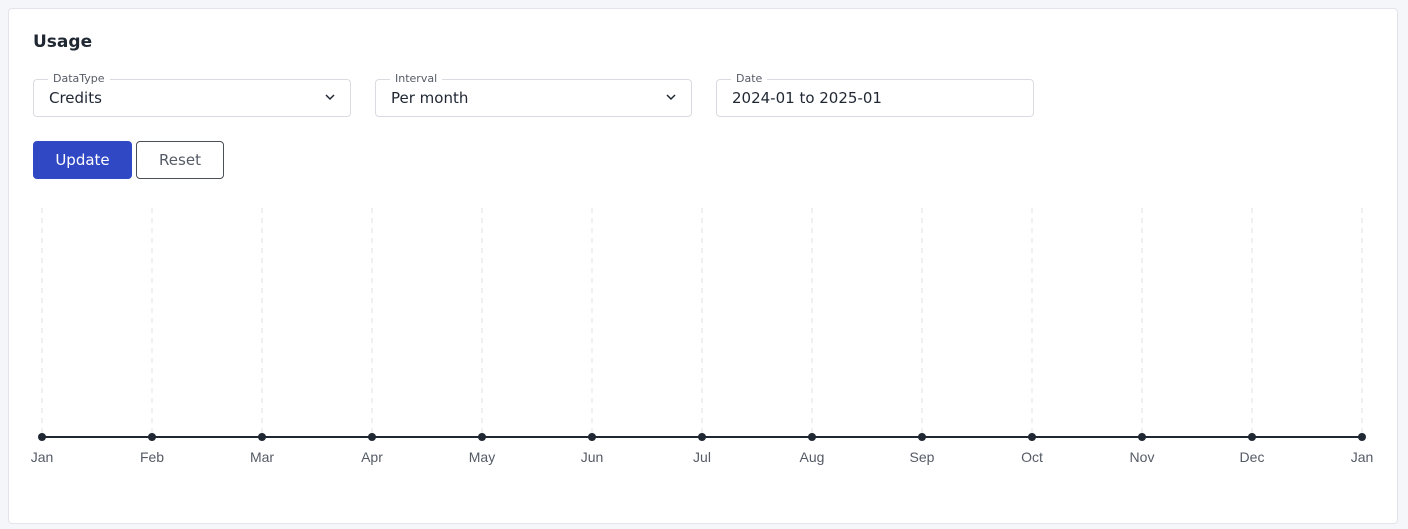  I want to click on x-tick-label: Jun, so click(592, 457).